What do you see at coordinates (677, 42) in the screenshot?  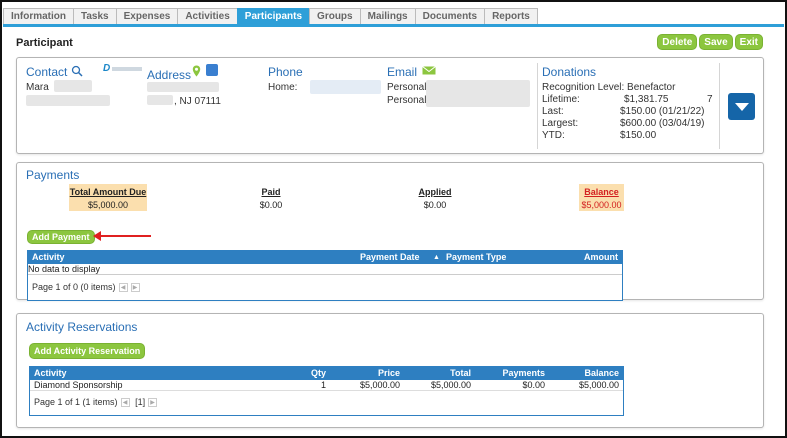 I see `delete-button: Delete` at bounding box center [677, 42].